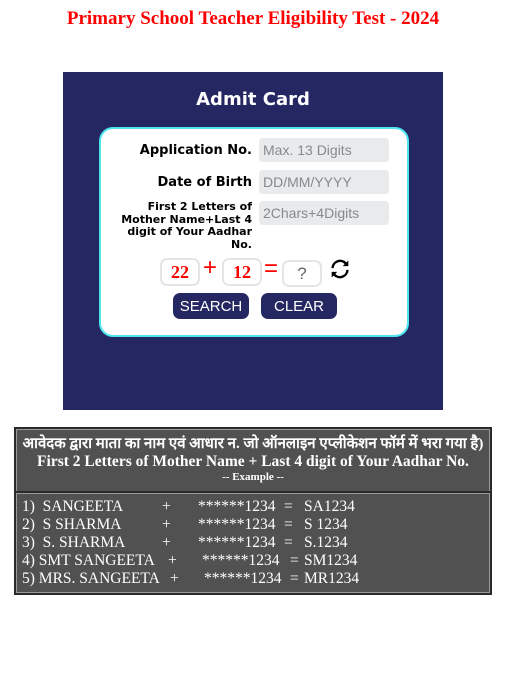  I want to click on example-label: -- Example --, so click(253, 477).